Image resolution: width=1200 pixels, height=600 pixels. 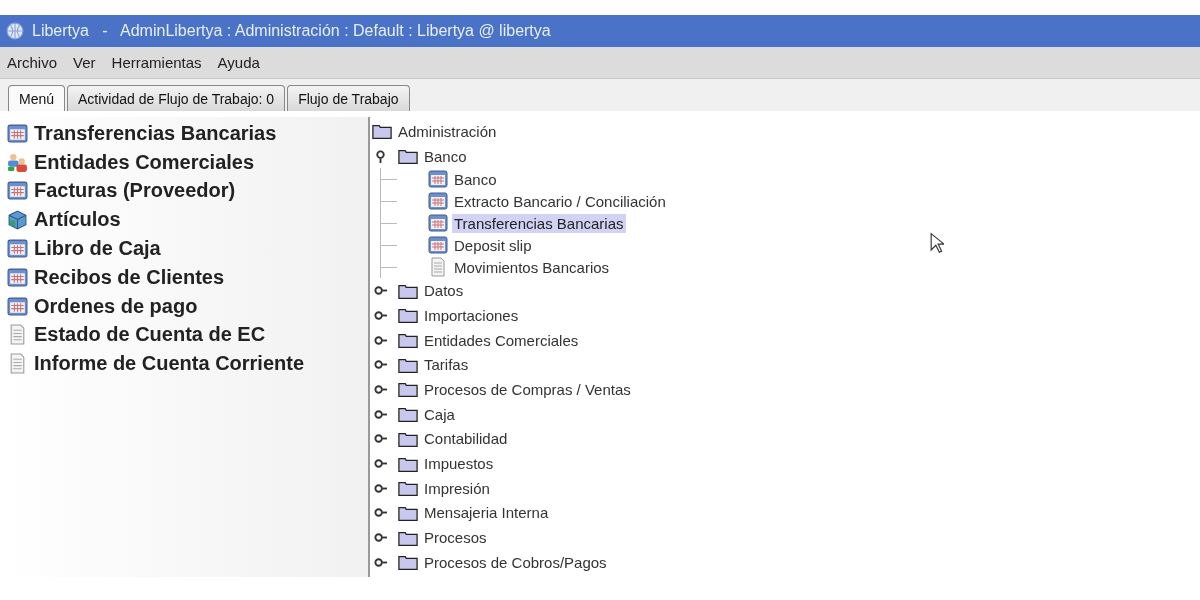 What do you see at coordinates (466, 439) in the screenshot?
I see `tree-item: Contabilidad` at bounding box center [466, 439].